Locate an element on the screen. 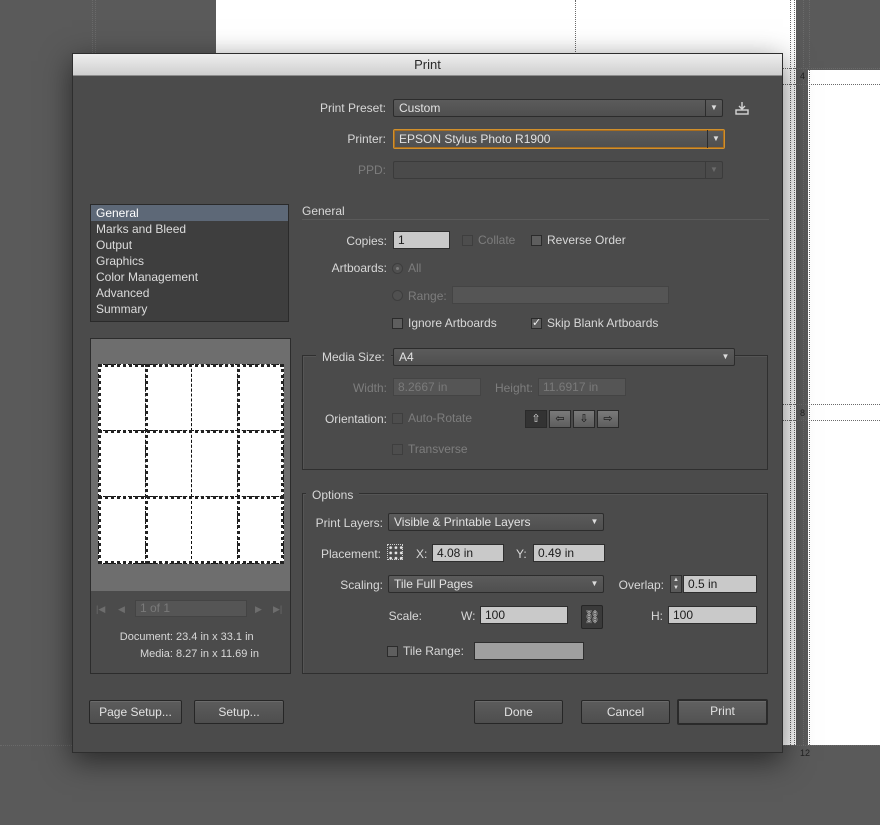 The width and height of the screenshot is (880, 825). sidebar-item-marks-and-bleed: Marks and Bleed is located at coordinates (189, 229).